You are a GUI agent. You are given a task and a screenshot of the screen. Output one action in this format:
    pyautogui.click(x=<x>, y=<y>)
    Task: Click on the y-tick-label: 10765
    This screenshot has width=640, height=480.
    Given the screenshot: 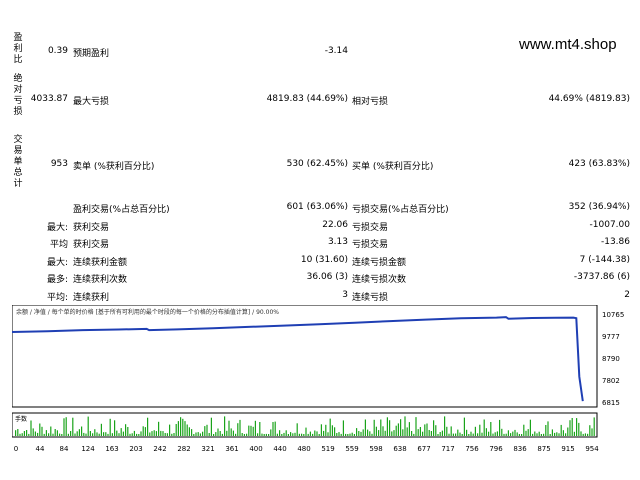 What is the action you would take?
    pyautogui.click(x=613, y=315)
    